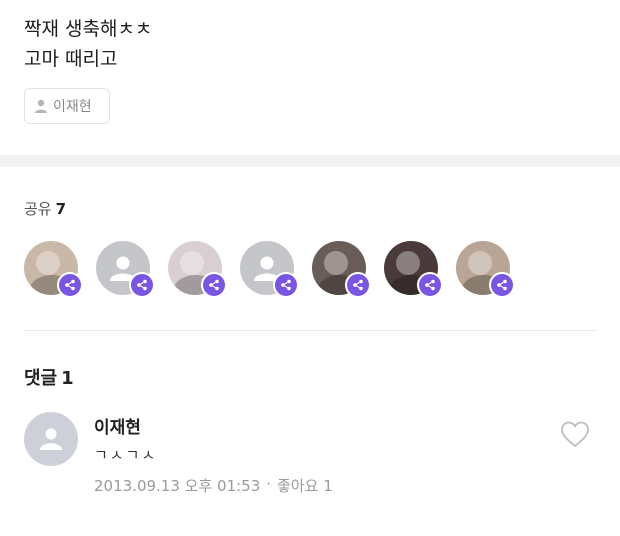 Image resolution: width=620 pixels, height=536 pixels. I want to click on thin-divider, so click(311, 330).